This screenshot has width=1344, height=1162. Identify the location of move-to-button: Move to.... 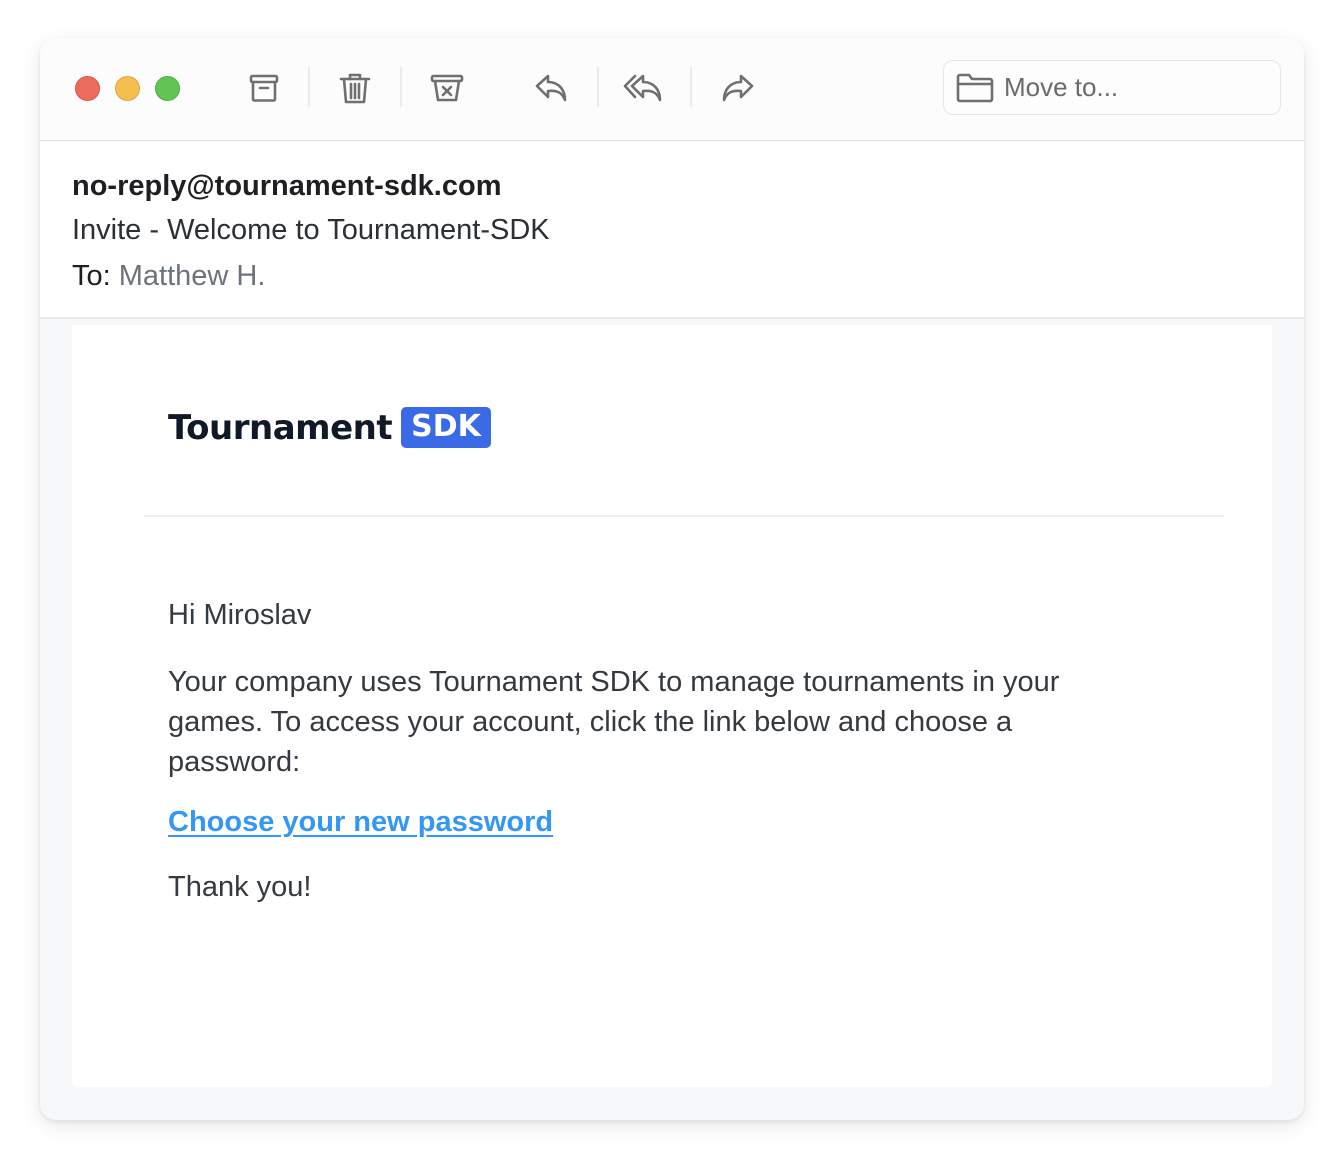
(1112, 87).